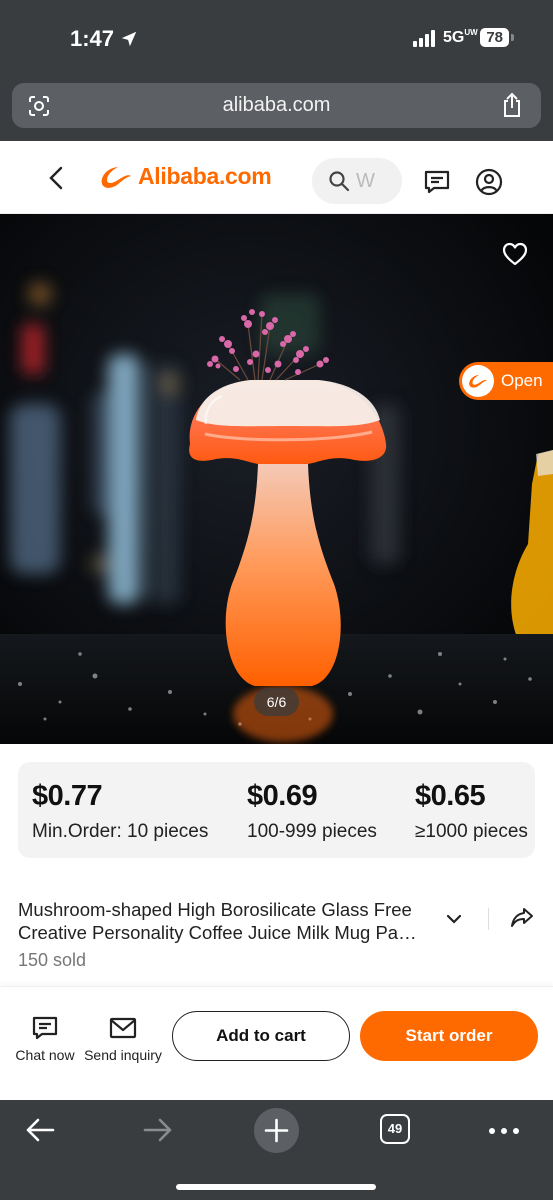  I want to click on sold-count: 150 sold, so click(52, 960).